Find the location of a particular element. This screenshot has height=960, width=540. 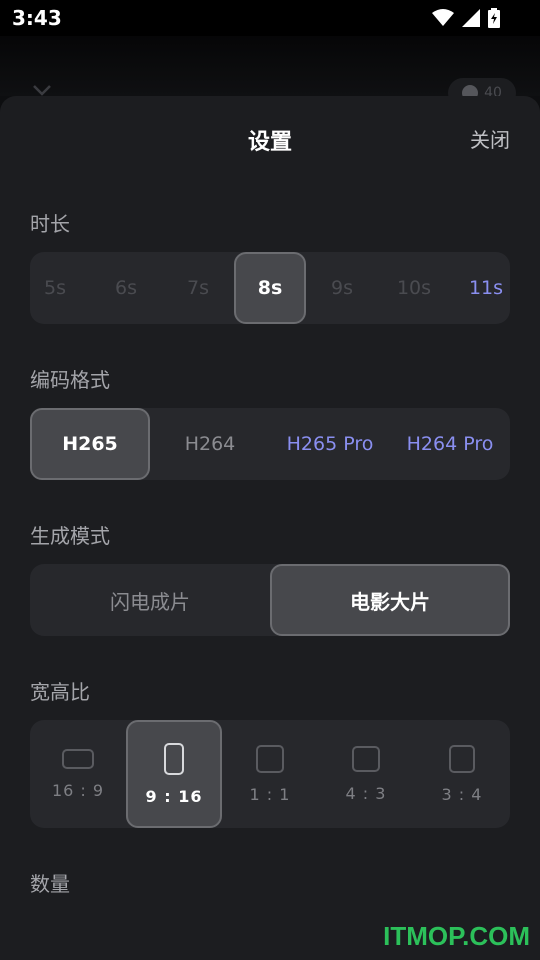

duration-selector: 5s 6s 7s 8s 9s 10s 11s is located at coordinates (270, 288).